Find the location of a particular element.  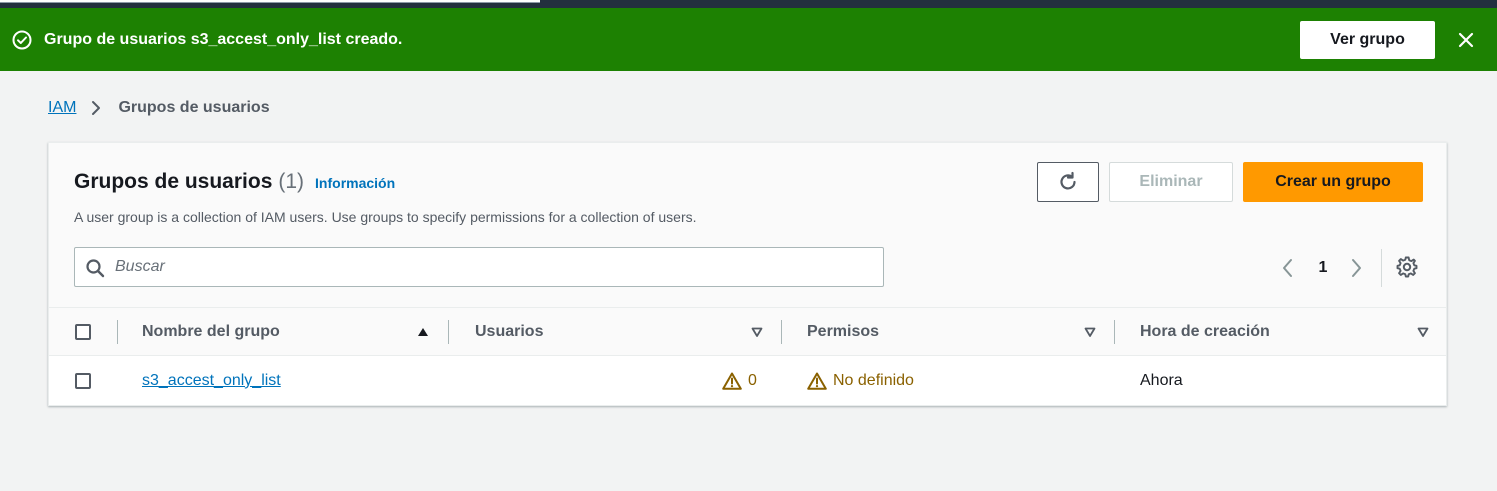

group-name-link: s3_accest_only_list is located at coordinates (211, 381).